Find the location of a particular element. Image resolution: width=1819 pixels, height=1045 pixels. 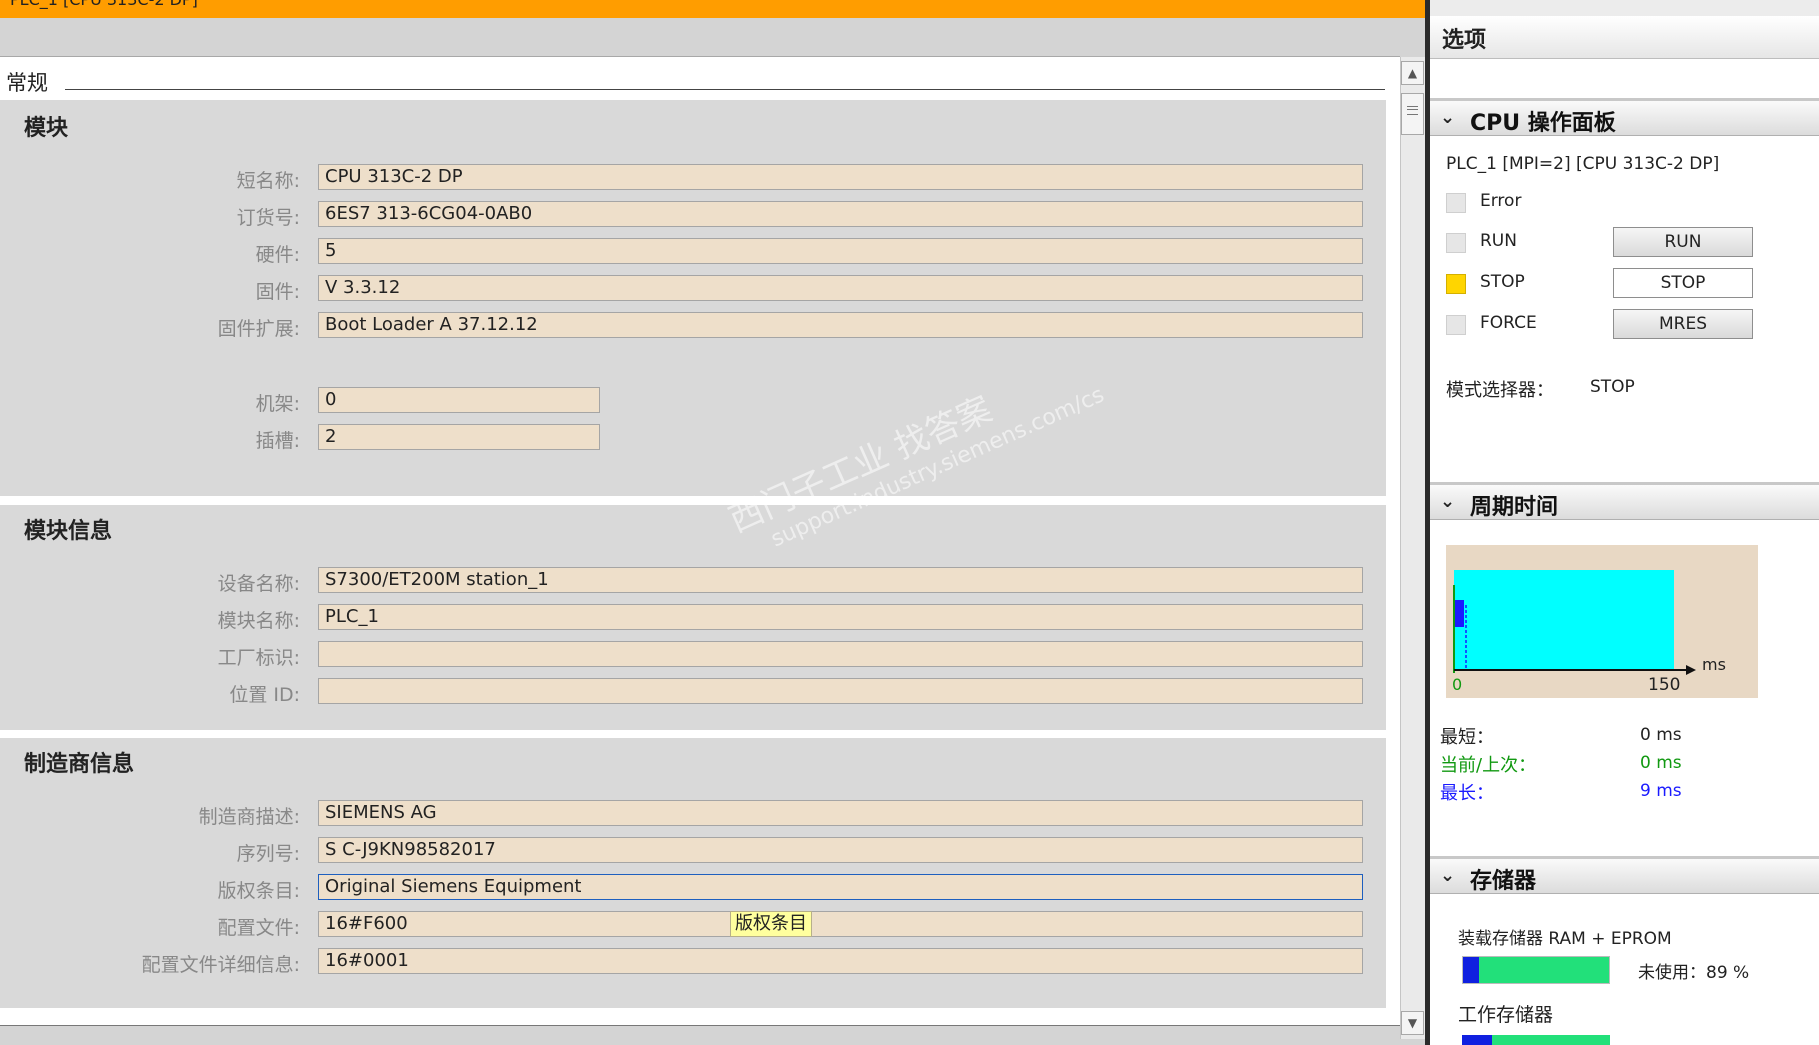

tooltip: 版权条目 is located at coordinates (771, 924).